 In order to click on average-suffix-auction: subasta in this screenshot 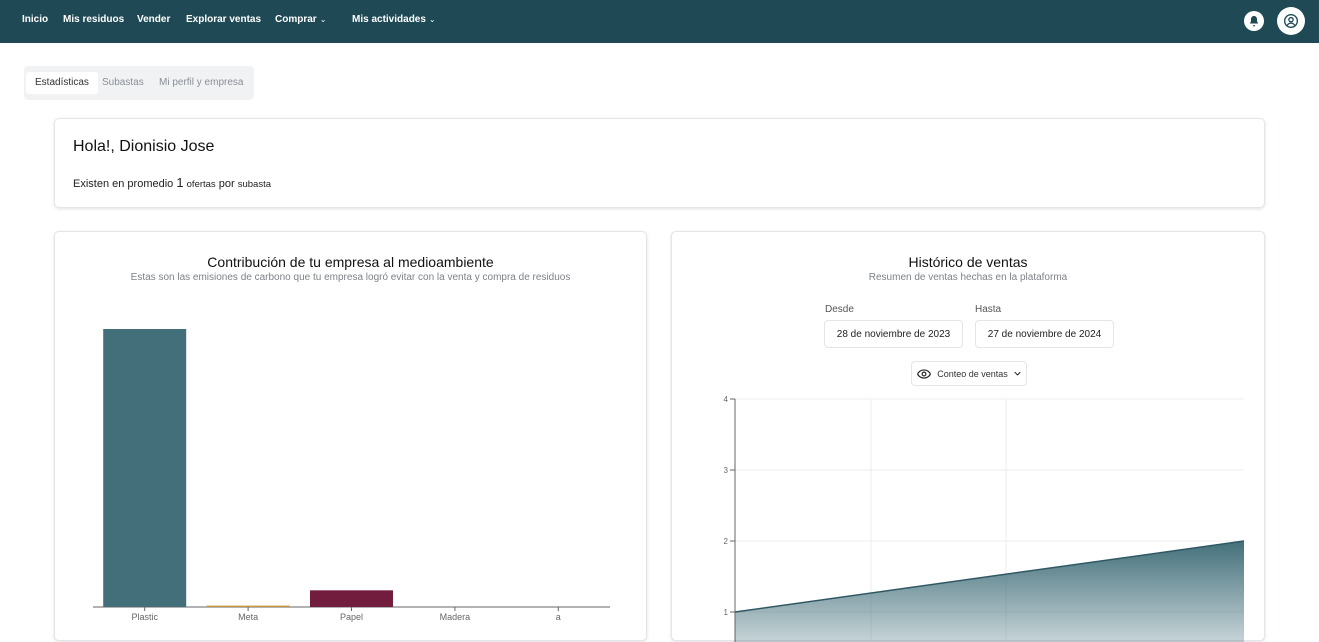, I will do `click(254, 184)`.